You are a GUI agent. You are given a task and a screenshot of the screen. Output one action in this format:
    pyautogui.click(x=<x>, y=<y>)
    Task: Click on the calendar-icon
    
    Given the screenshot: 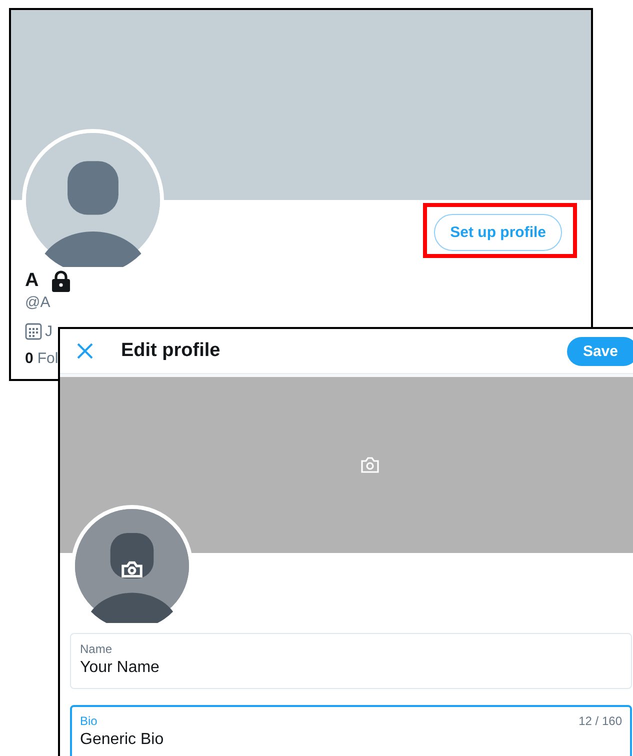 What is the action you would take?
    pyautogui.click(x=33, y=331)
    